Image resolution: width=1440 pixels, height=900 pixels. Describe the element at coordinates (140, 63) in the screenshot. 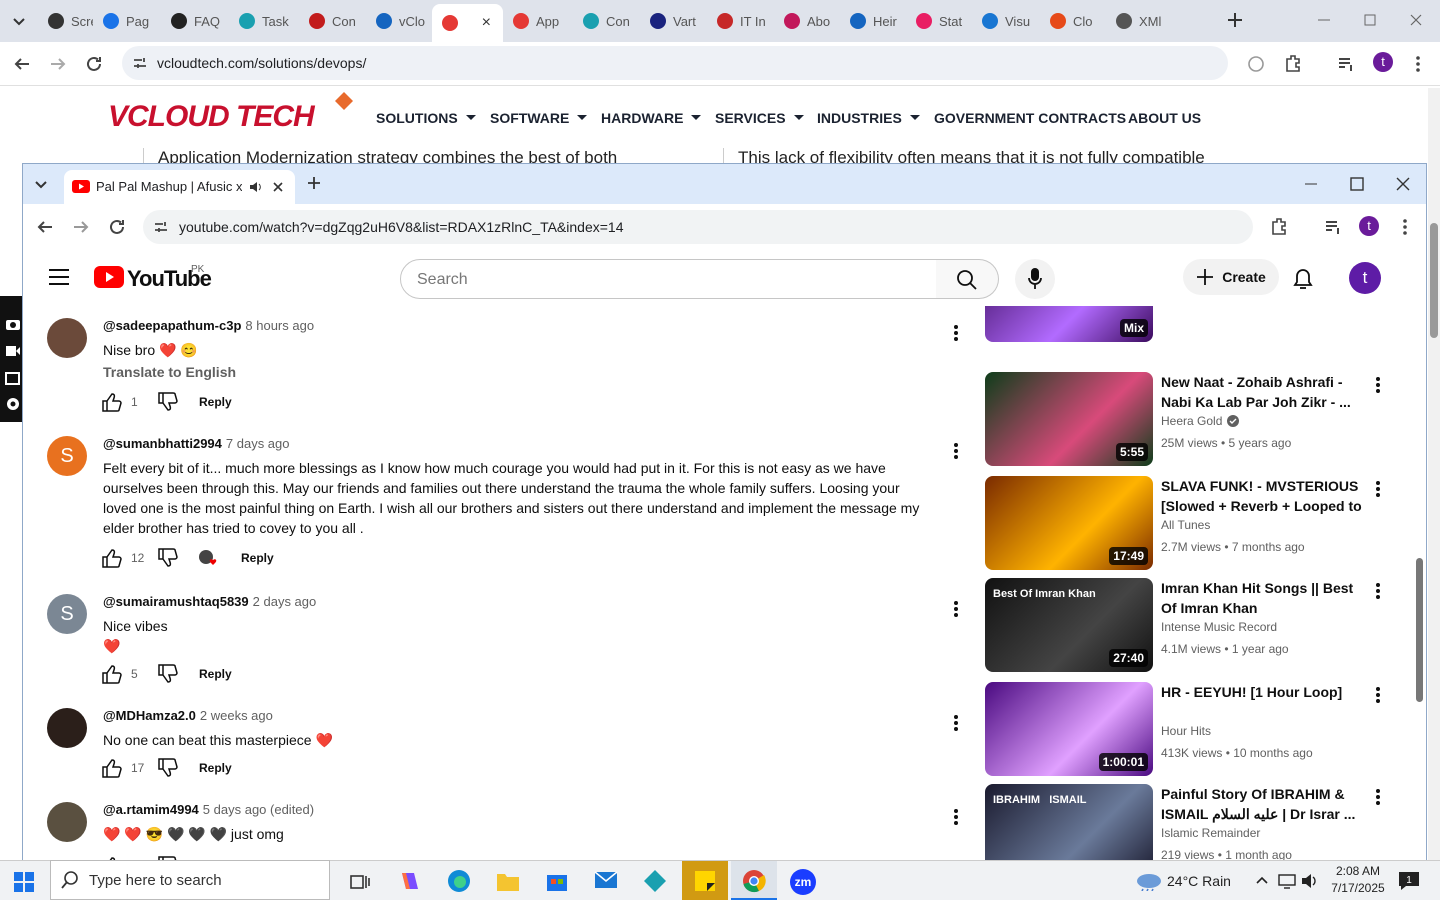

I see `site-info-icon` at that location.